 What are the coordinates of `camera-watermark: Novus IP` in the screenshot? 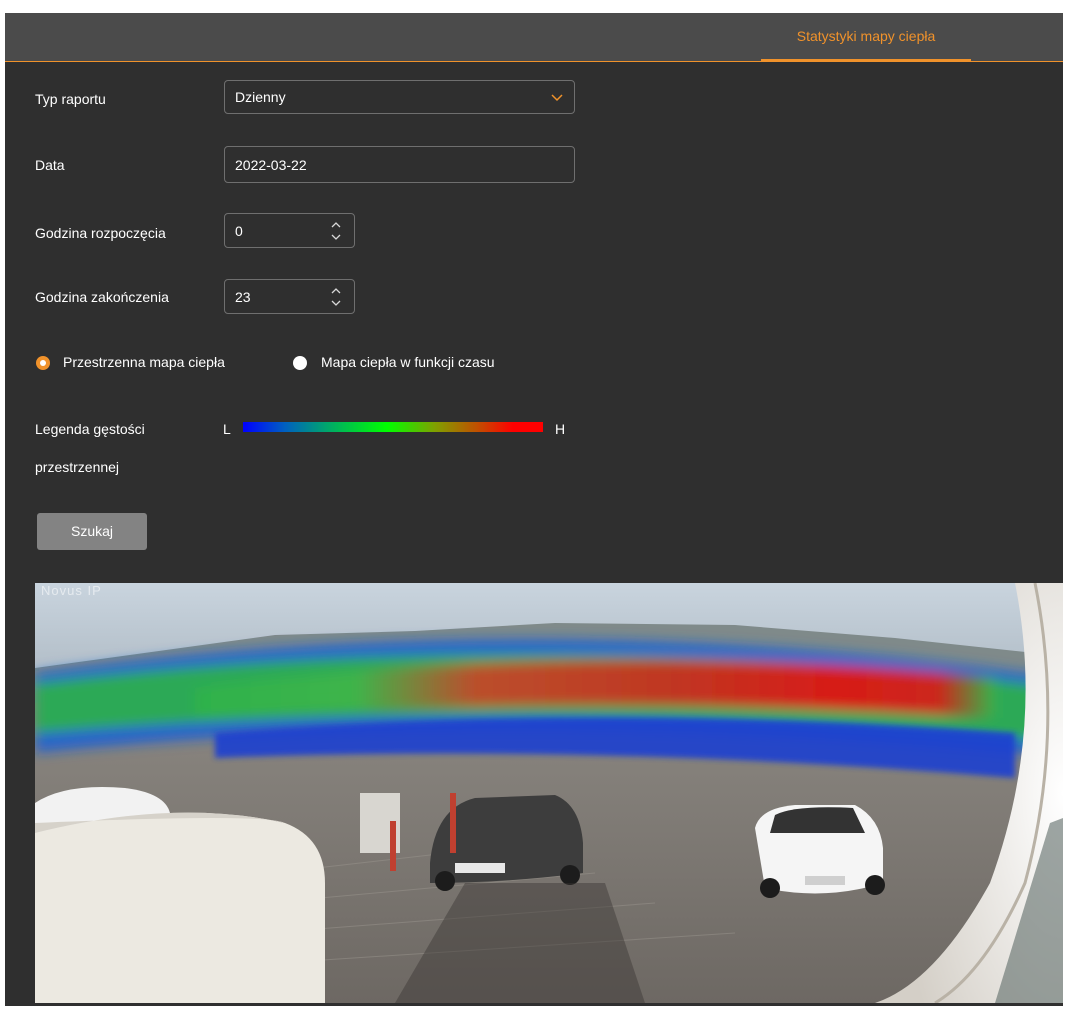 It's located at (71, 590).